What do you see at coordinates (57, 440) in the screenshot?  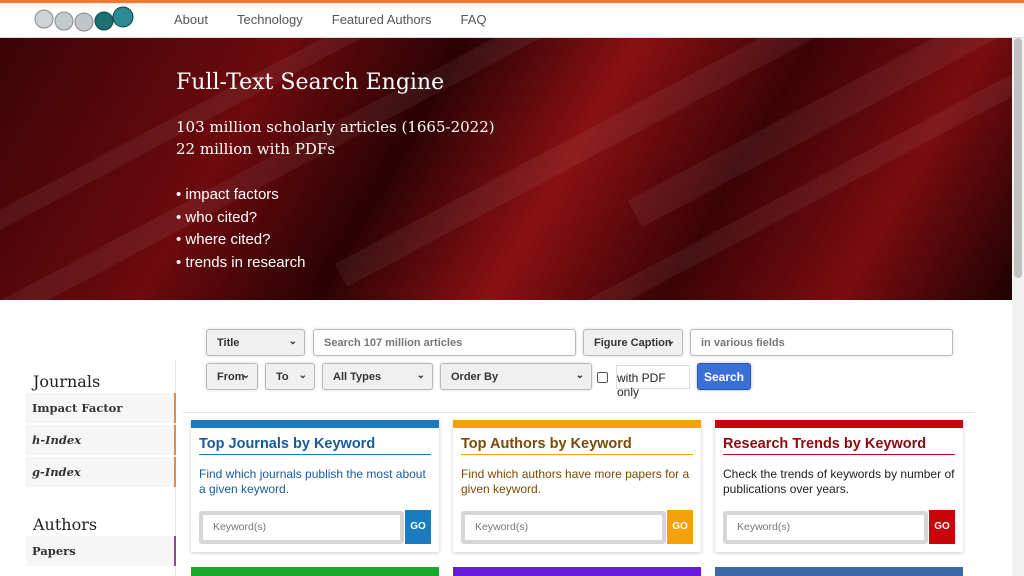 I see `sidebar-item-label: h-Index` at bounding box center [57, 440].